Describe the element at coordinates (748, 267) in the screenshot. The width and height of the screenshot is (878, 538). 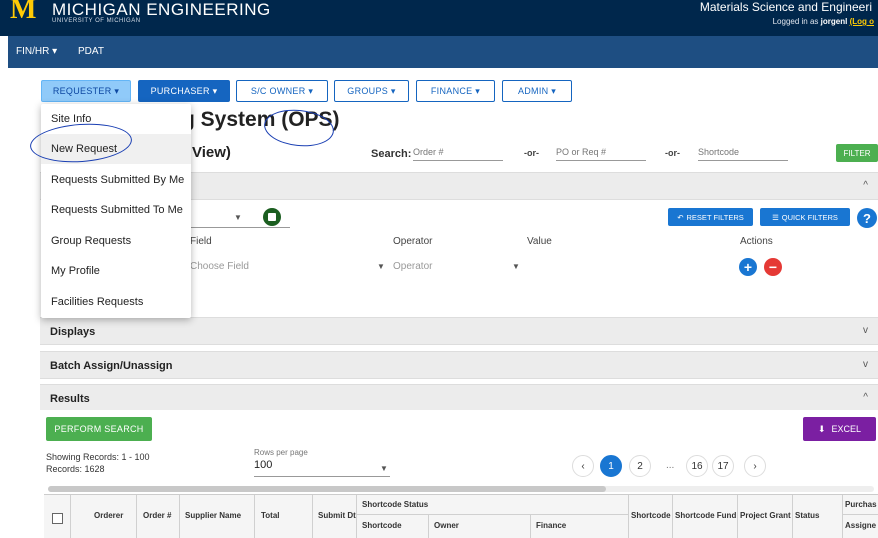
I see `add-icon: +` at that location.